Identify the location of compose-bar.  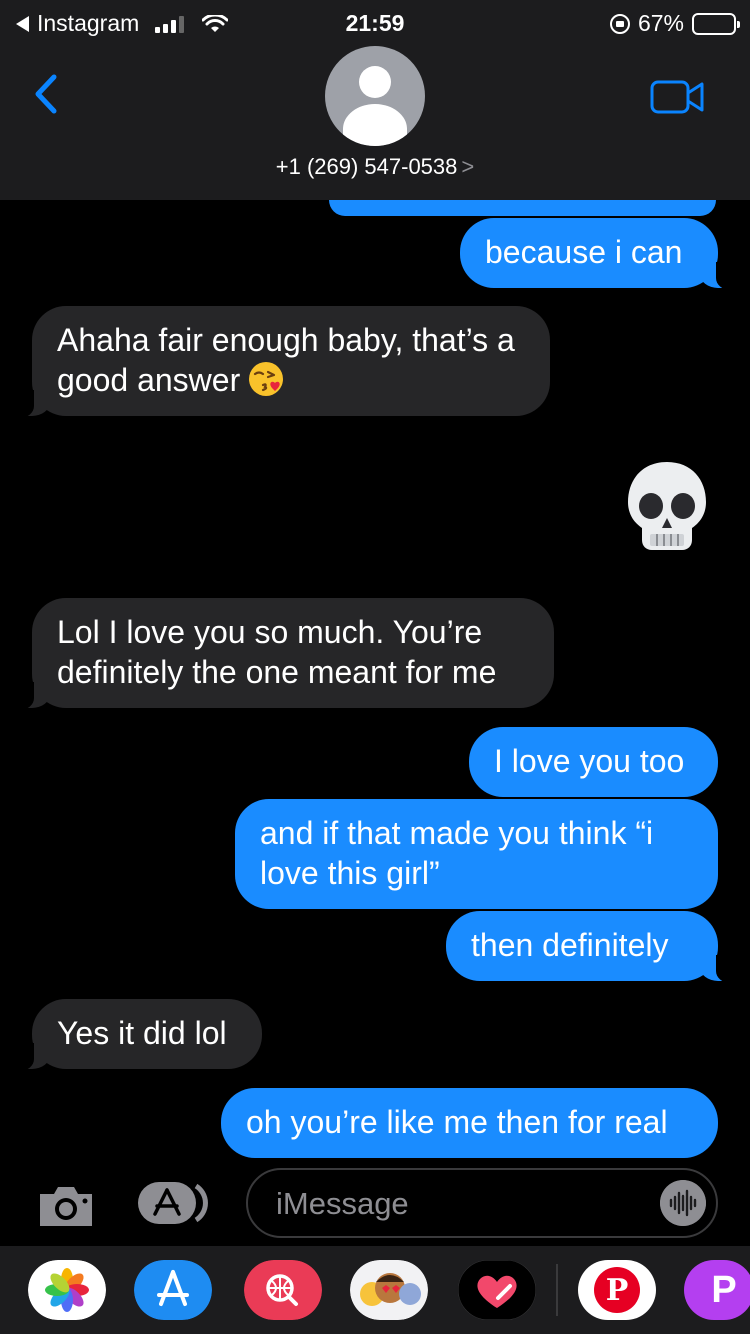
(375, 1203).